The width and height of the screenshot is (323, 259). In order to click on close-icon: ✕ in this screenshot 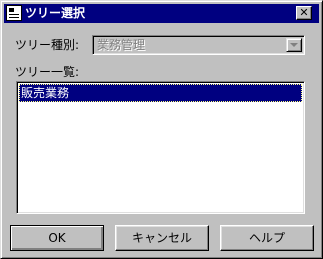, I will do `click(304, 12)`.